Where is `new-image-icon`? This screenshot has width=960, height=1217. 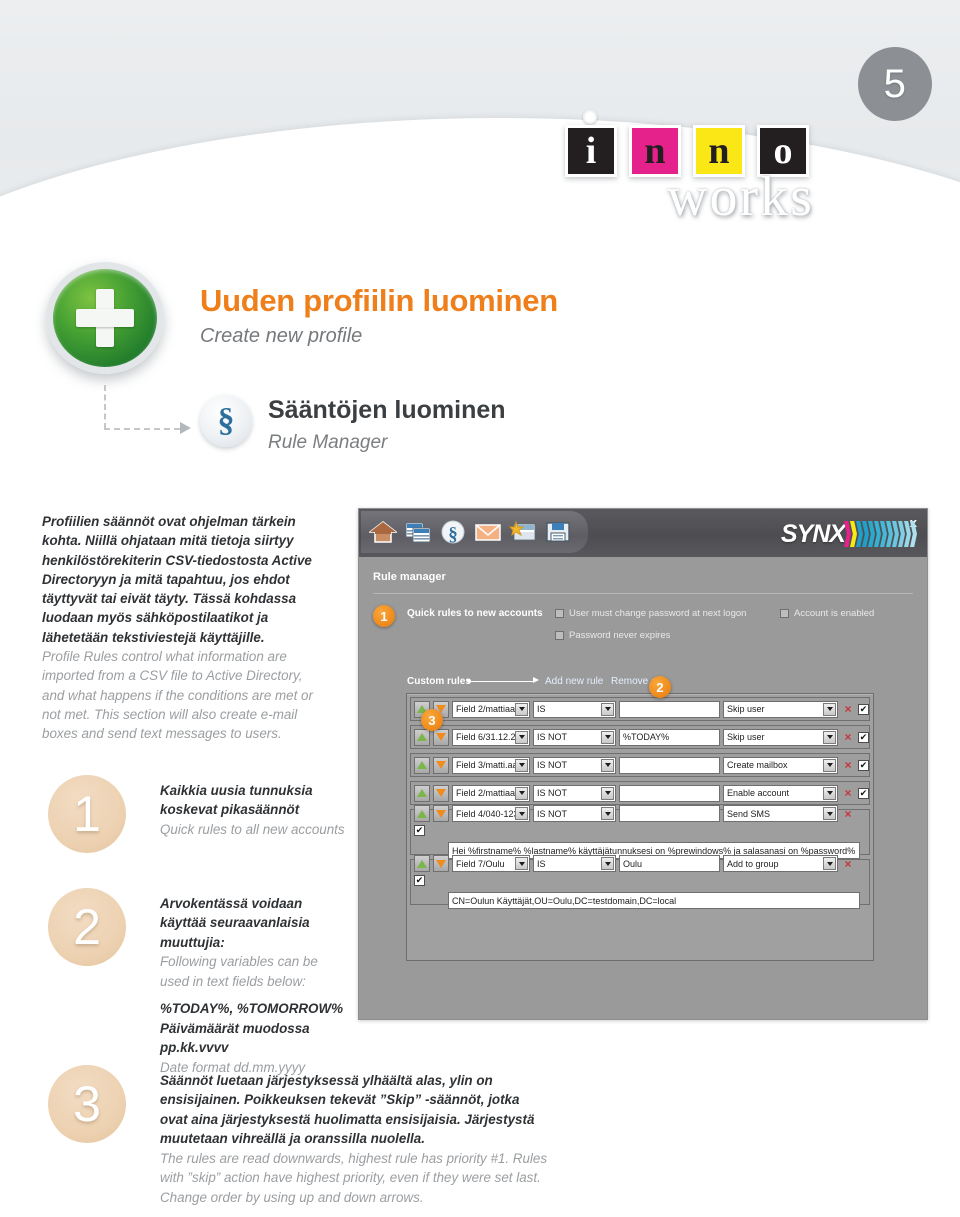 new-image-icon is located at coordinates (522, 532).